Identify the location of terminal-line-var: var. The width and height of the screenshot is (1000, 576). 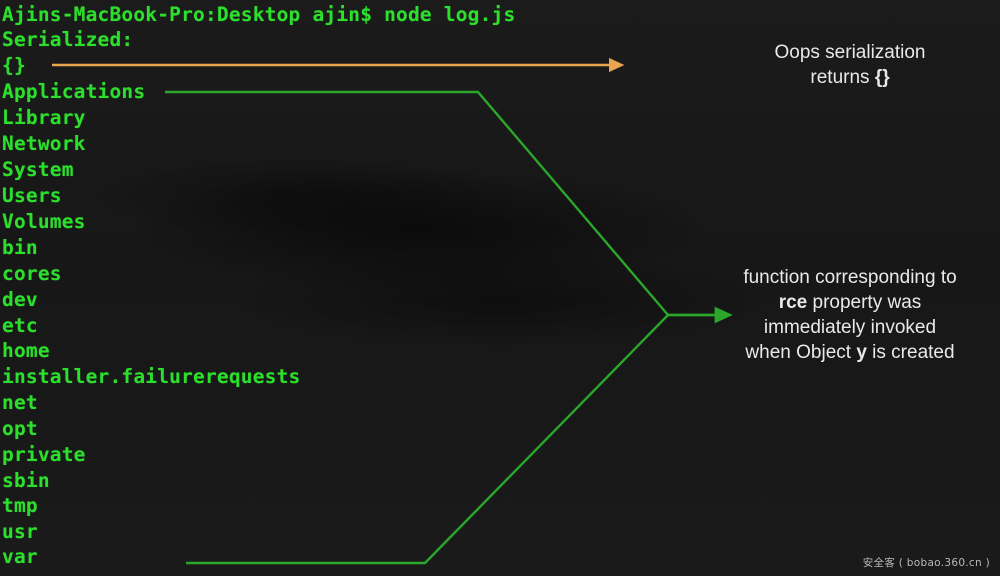
(20, 556).